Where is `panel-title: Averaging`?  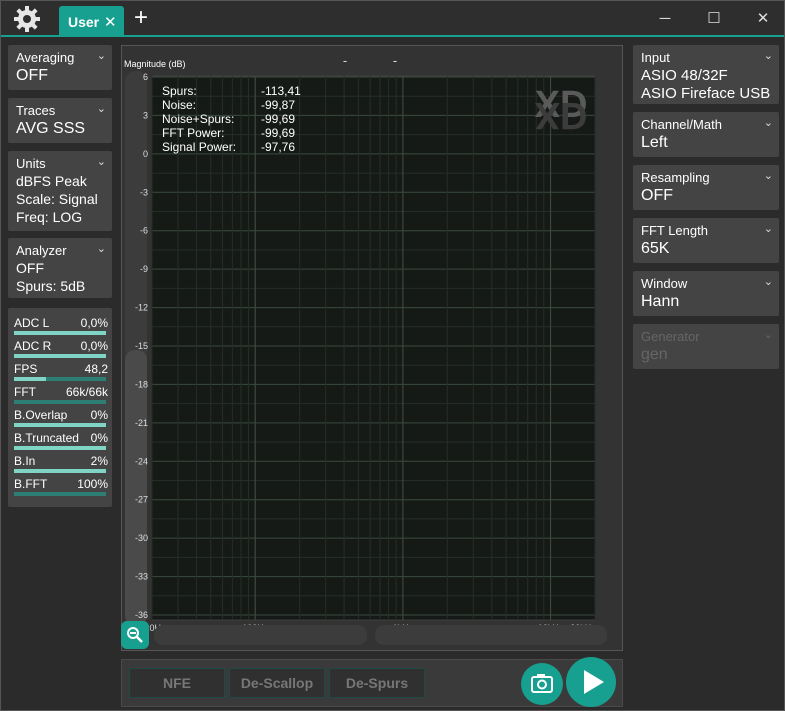 panel-title: Averaging is located at coordinates (45, 57).